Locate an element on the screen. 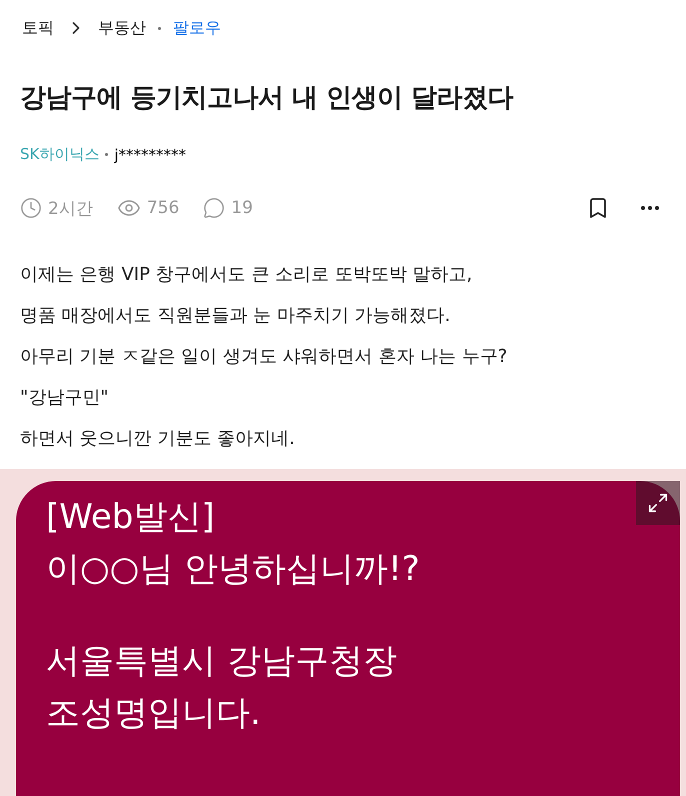 The width and height of the screenshot is (686, 796). message-text: 서울특별시 강남구청장 is located at coordinates (222, 661).